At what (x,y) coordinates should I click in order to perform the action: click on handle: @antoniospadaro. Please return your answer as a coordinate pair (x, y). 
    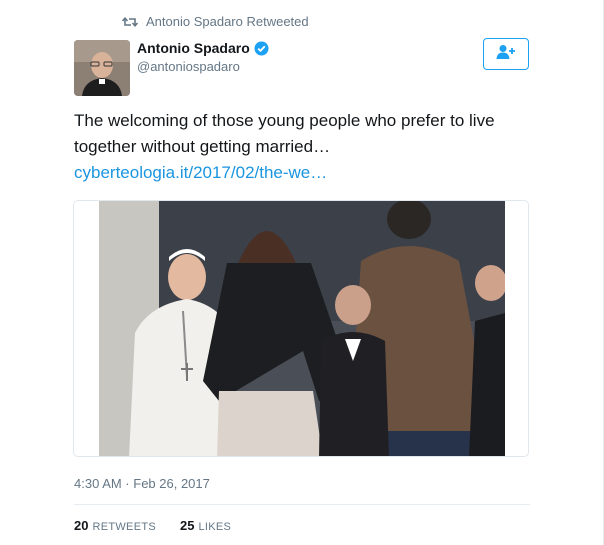
    Looking at the image, I should click on (203, 66).